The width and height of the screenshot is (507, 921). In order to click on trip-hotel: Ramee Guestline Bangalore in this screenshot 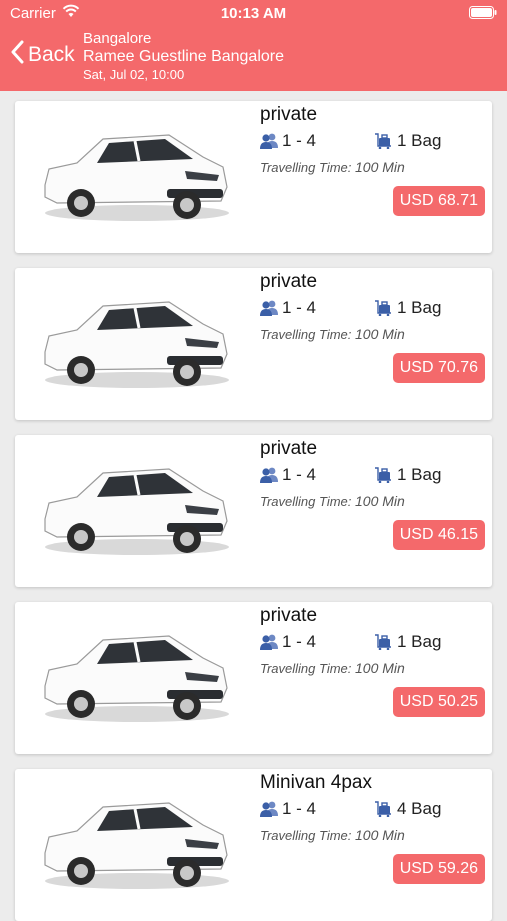, I will do `click(184, 56)`.